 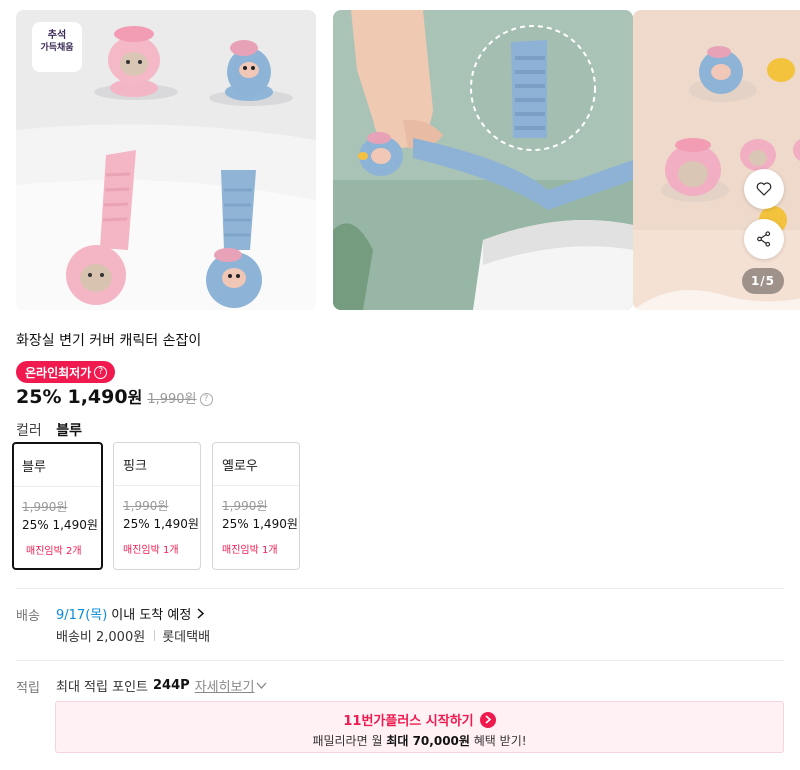 I want to click on eleven-plus-banner: 11번가플러스 시작하기 패밀리라면 월 최대 70,000원 혜택 받기!, so click(x=419, y=727).